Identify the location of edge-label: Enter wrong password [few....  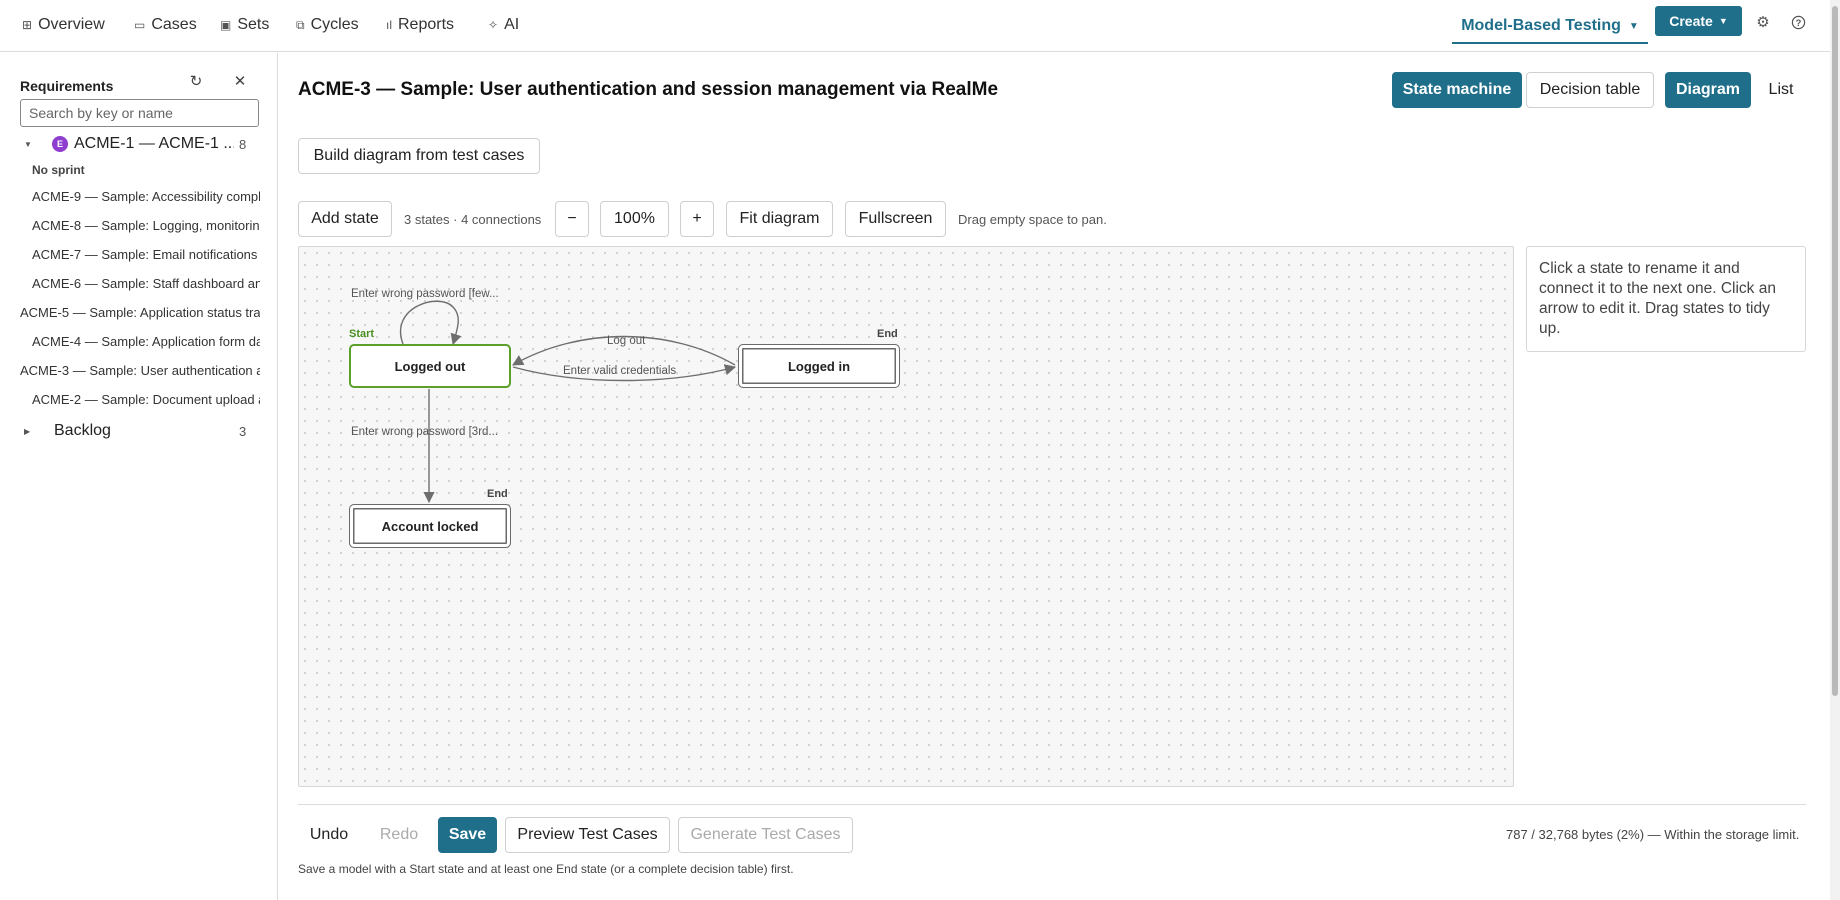
(425, 294).